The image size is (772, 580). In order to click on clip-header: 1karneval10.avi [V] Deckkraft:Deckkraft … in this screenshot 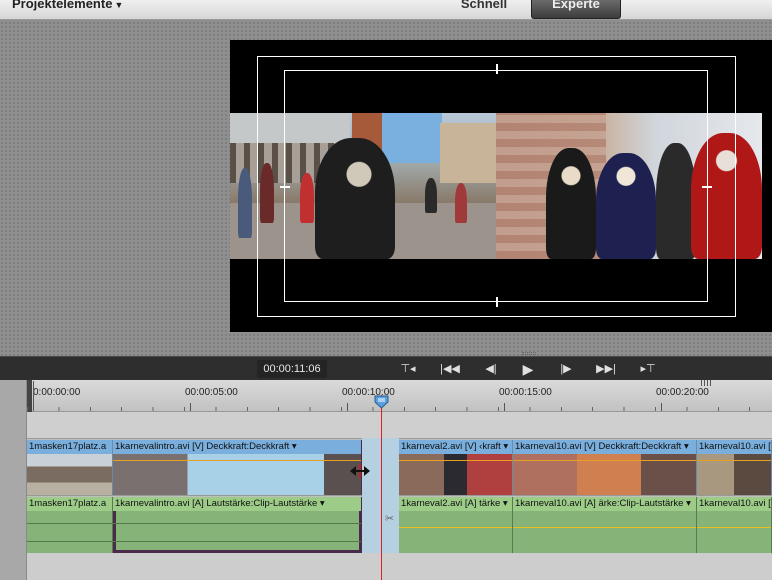, I will do `click(604, 447)`.